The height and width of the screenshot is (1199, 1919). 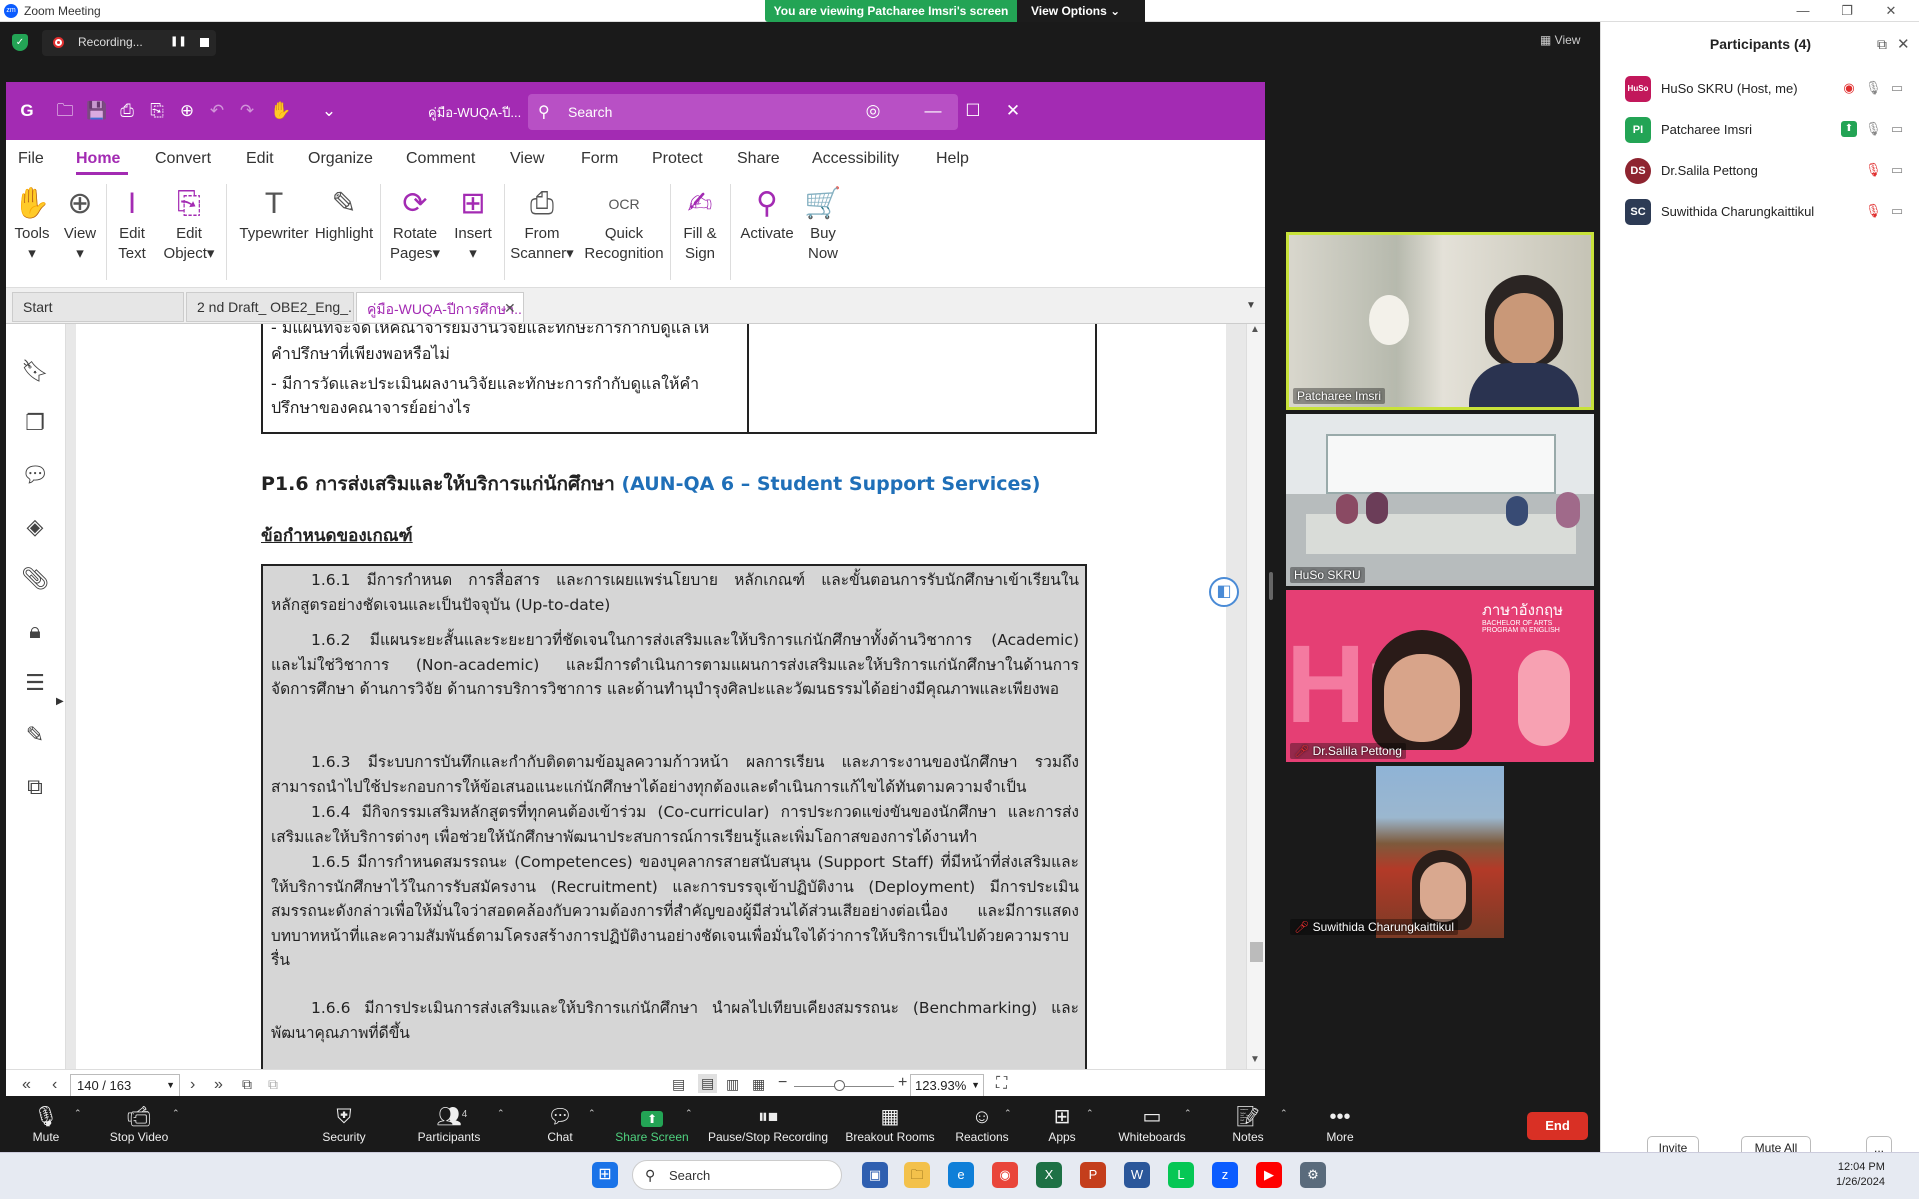 What do you see at coordinates (415, 224) in the screenshot?
I see `rotate-pages-button: ⟳ Rotate Pages▾` at bounding box center [415, 224].